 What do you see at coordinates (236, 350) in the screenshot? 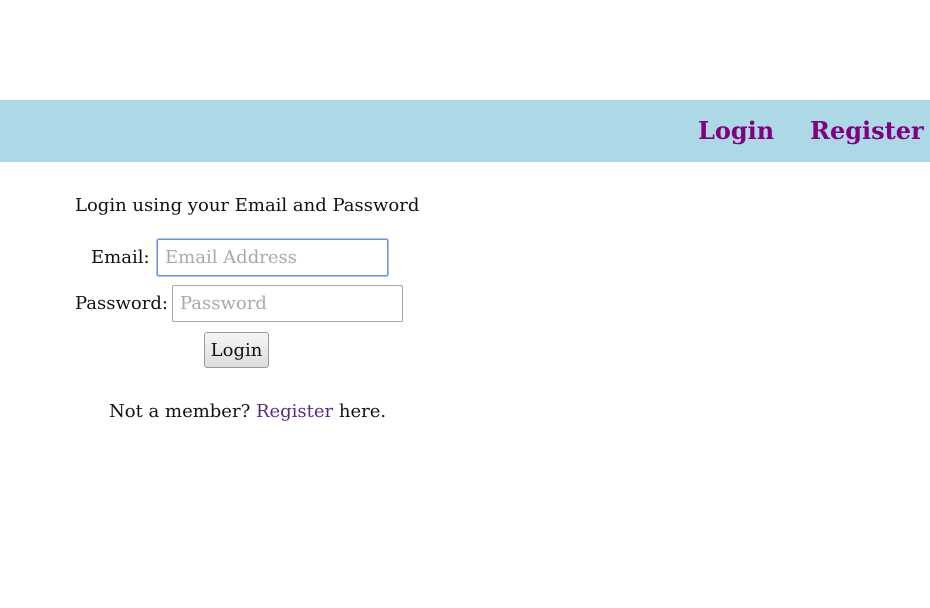
I see `login-button: Login` at bounding box center [236, 350].